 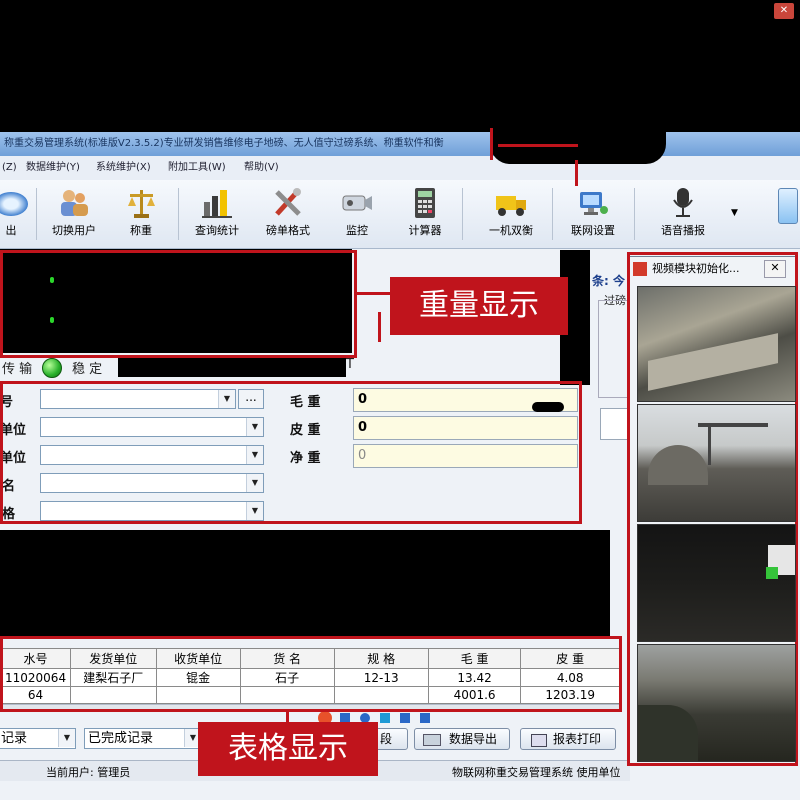 I want to click on weight-display-annotation: 重量显示, so click(x=479, y=306).